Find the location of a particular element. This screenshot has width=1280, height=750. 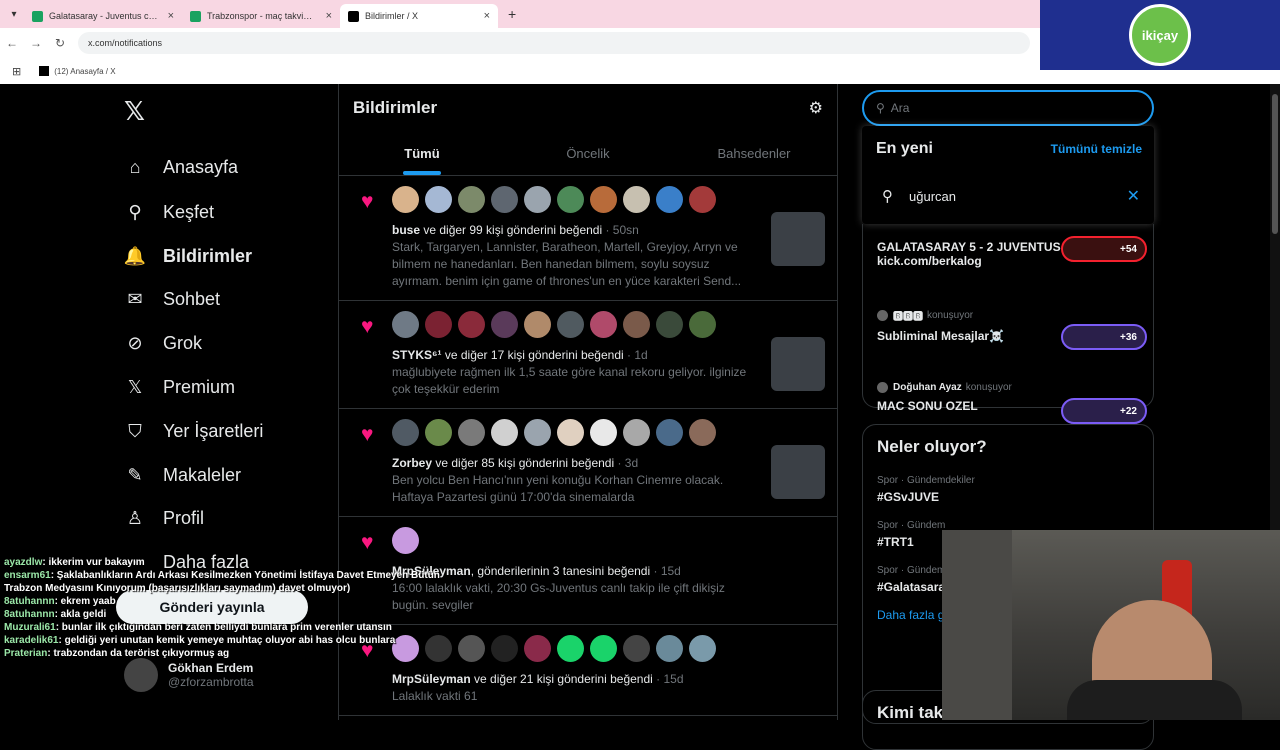

tab-0: Tümü is located at coordinates (422, 153).